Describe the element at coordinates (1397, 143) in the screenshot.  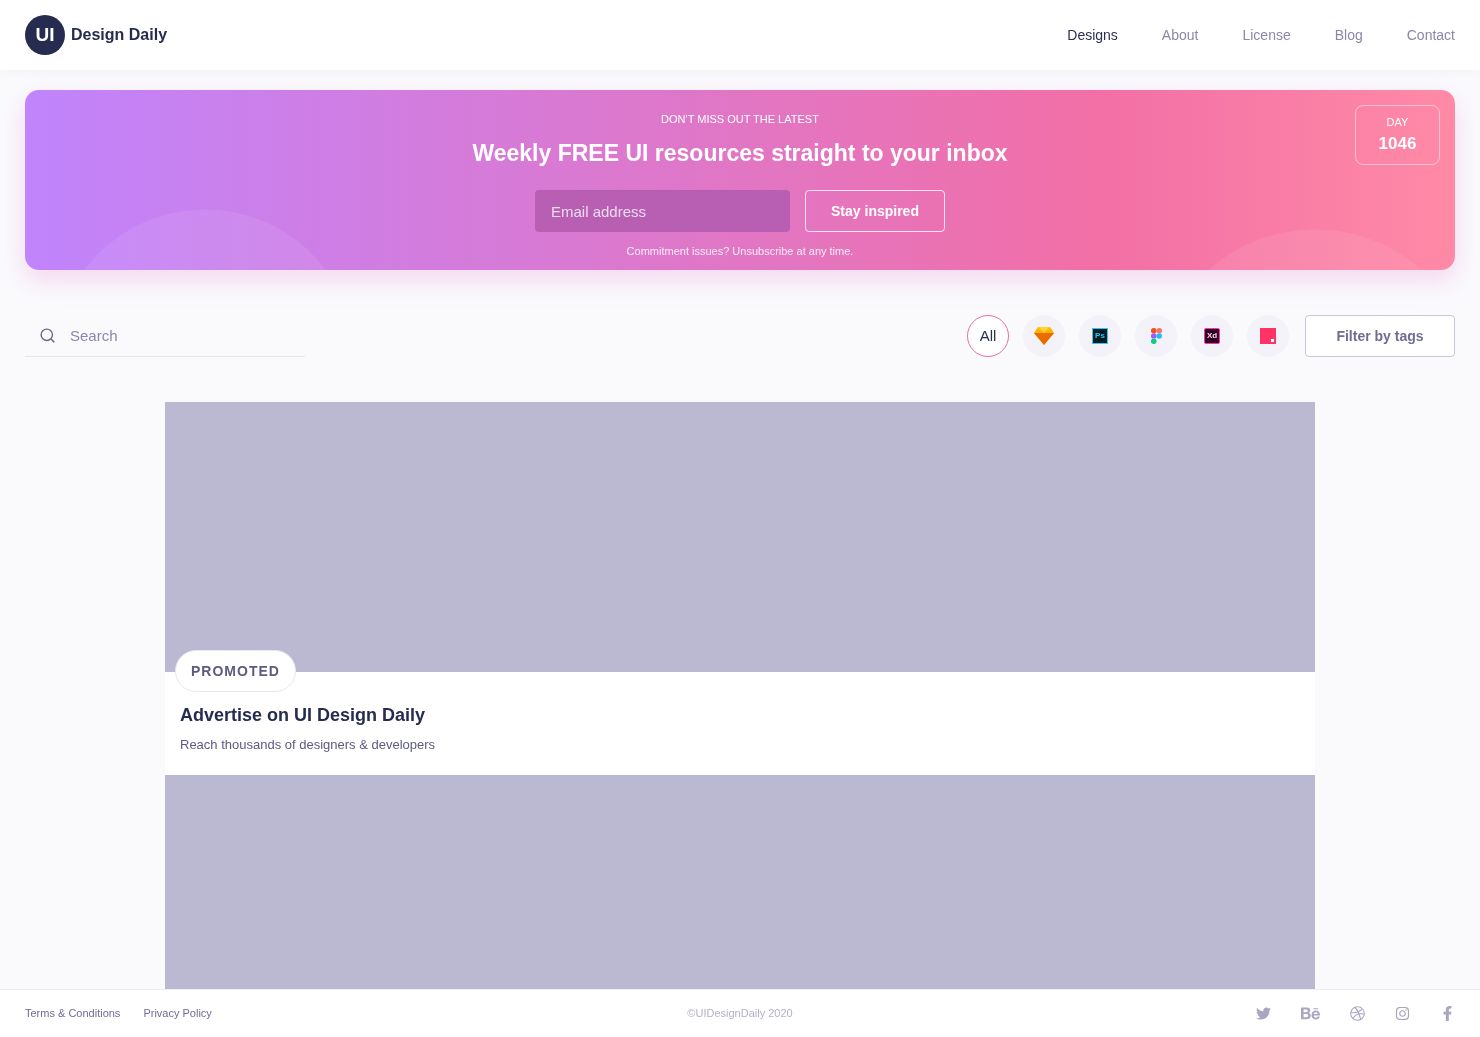
I see `day-number: 1046` at that location.